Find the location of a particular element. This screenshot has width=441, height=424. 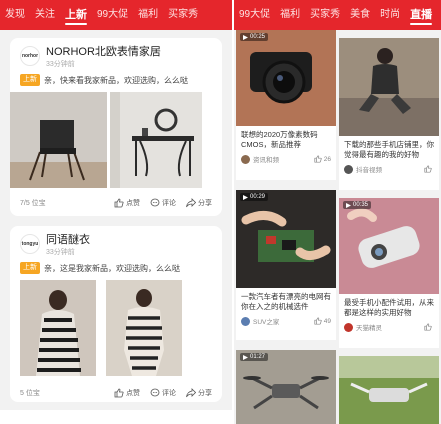

tab-follow: 关注 is located at coordinates (45, 15).